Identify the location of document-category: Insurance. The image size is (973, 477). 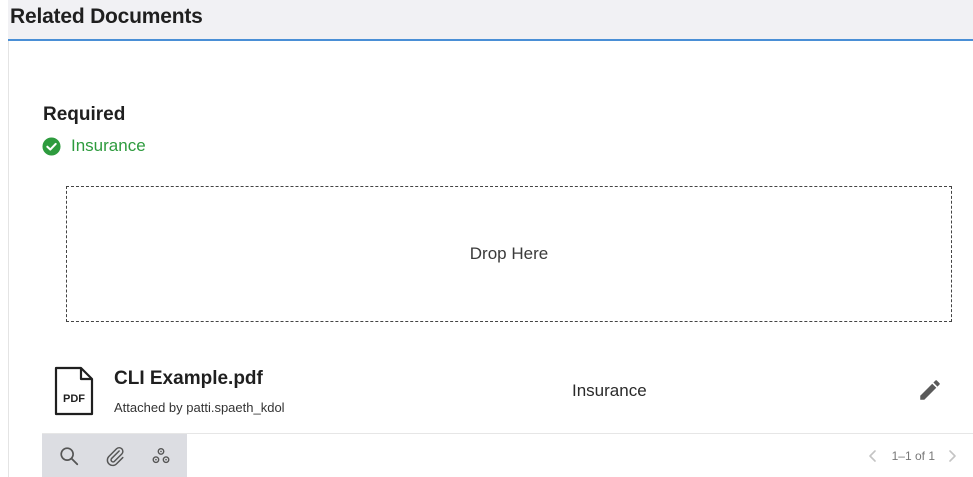
(609, 390).